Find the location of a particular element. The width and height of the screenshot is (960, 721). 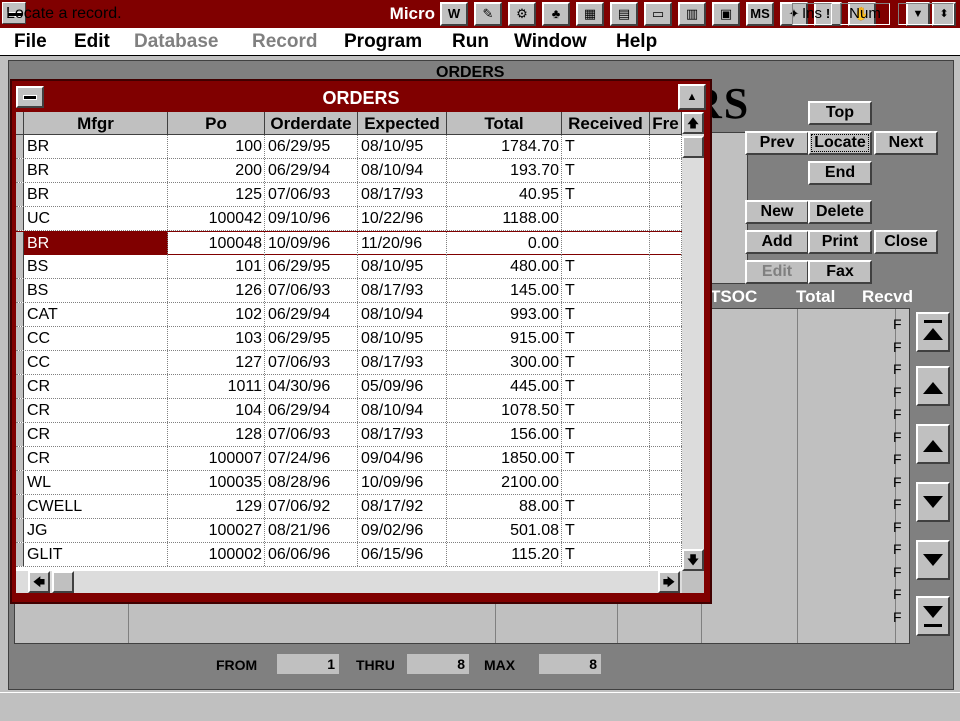

table-row: UC 100042 09/10/96 10/22/96 1188.00 is located at coordinates (349, 219).